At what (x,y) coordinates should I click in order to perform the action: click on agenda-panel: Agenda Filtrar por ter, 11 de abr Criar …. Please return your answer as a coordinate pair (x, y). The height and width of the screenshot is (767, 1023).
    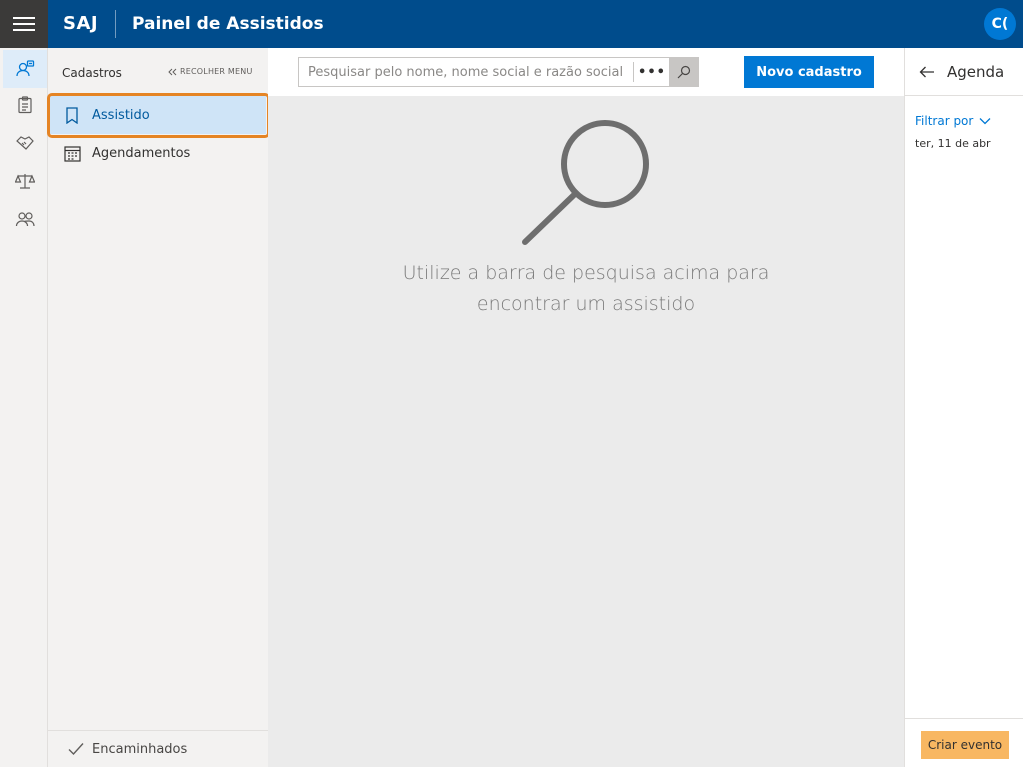
    Looking at the image, I should click on (963, 407).